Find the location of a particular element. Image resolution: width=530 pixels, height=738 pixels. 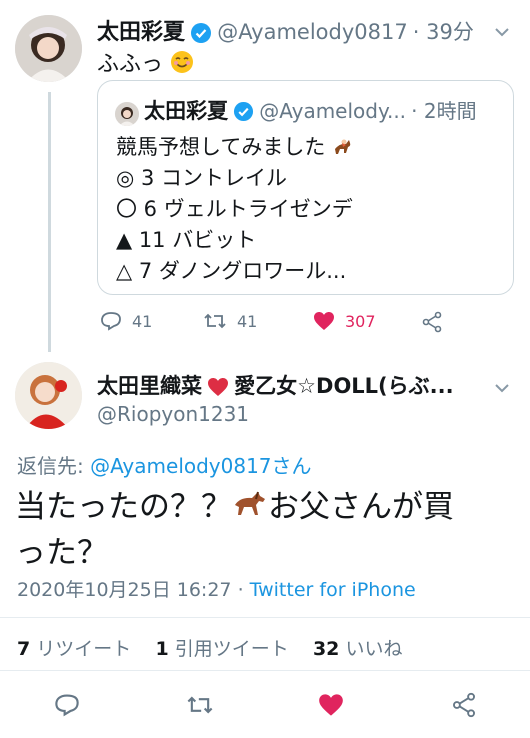

tweet1-text-row: ふふっ is located at coordinates (145, 63).